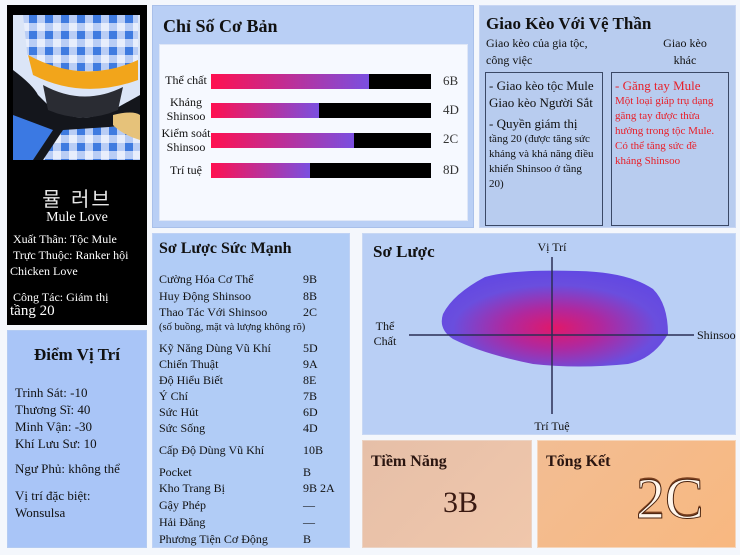 This screenshot has width=740, height=555. What do you see at coordinates (254, 380) in the screenshot?
I see `power-row: Độ Hiểu Biết 8E` at bounding box center [254, 380].